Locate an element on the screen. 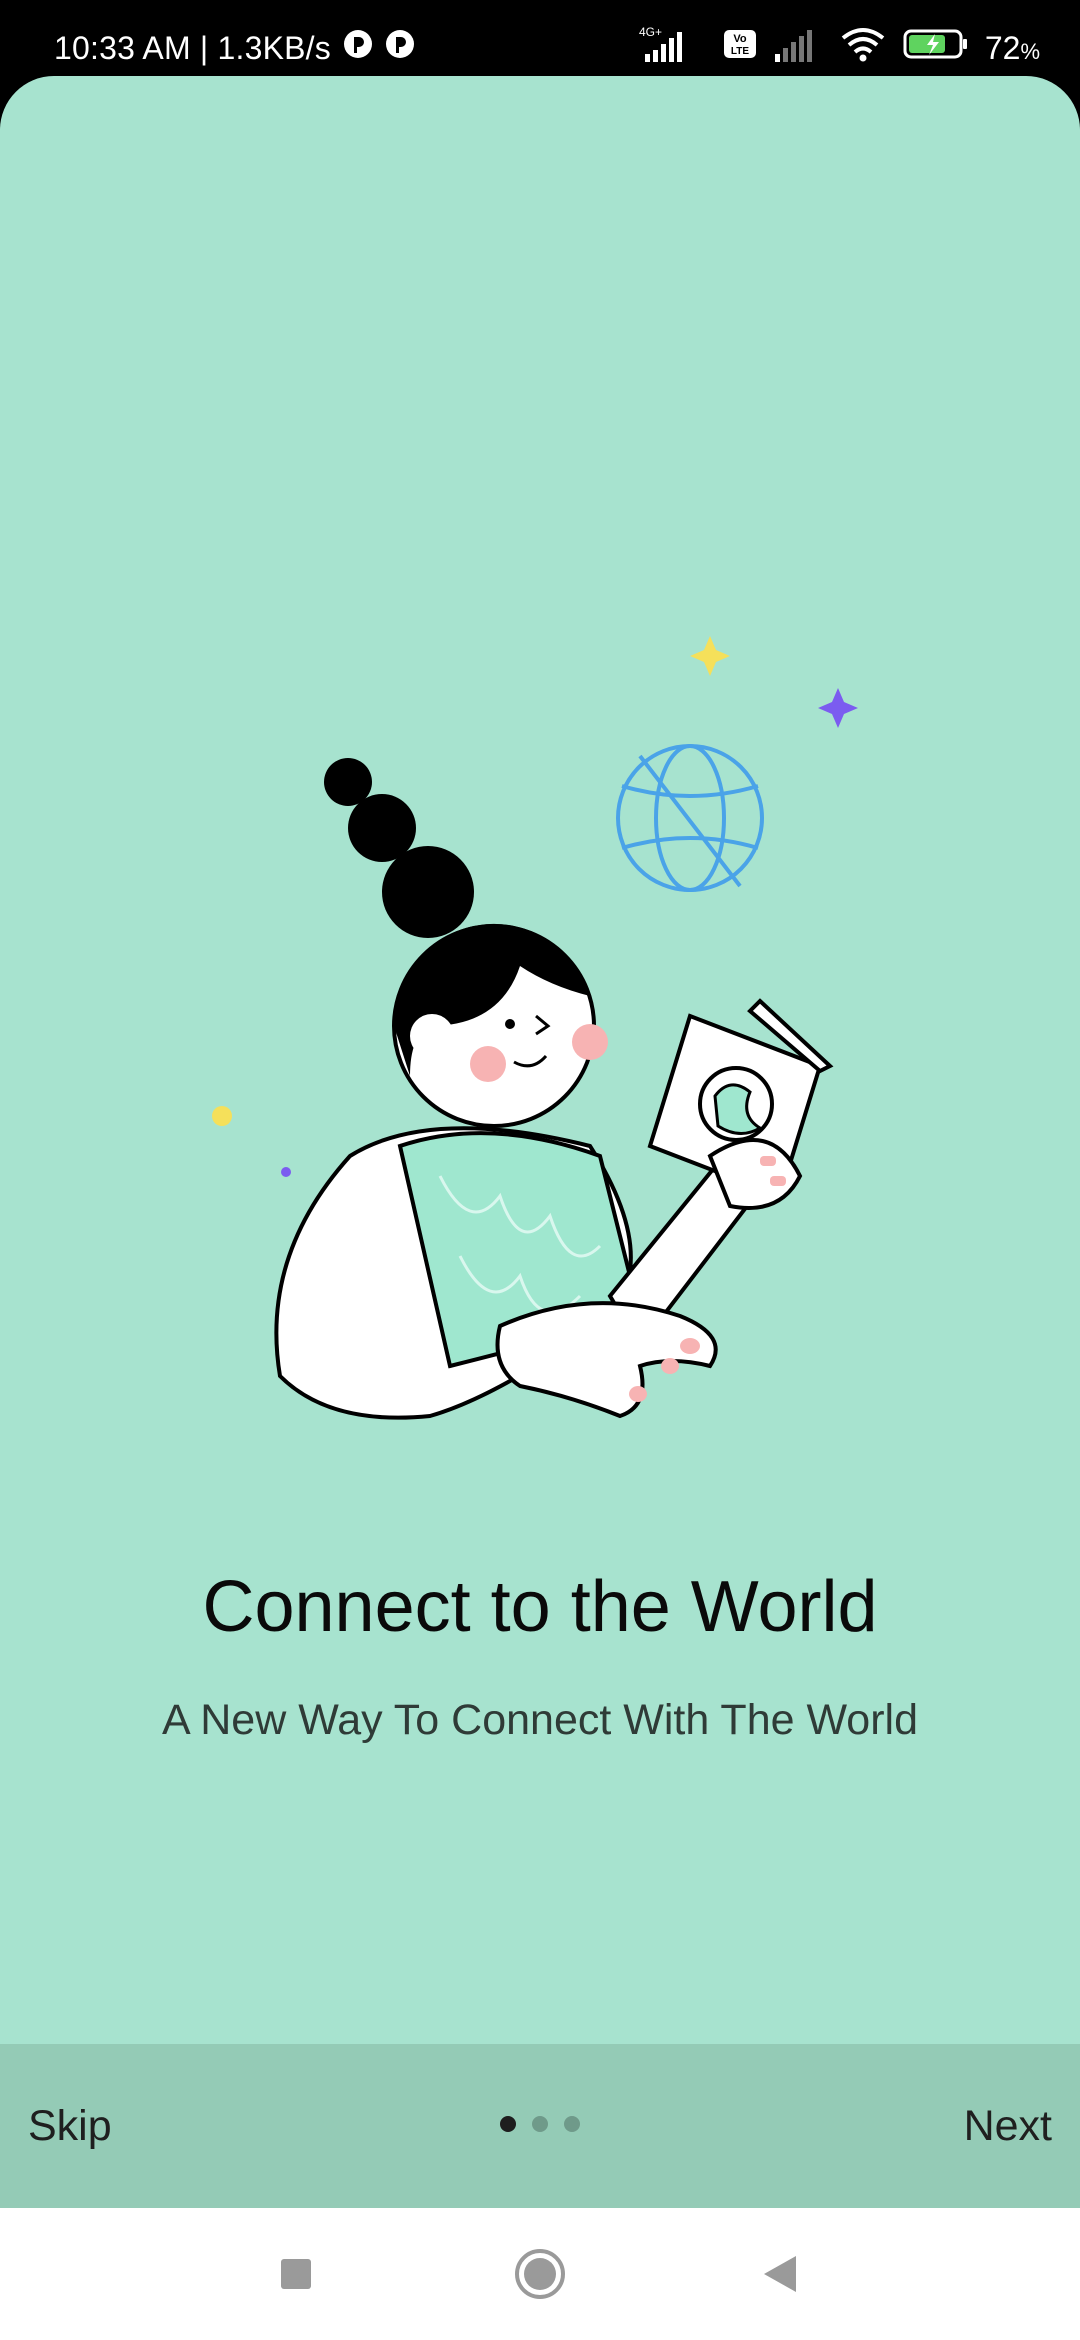 The image size is (1080, 2340). page-indicator is located at coordinates (540, 2124).